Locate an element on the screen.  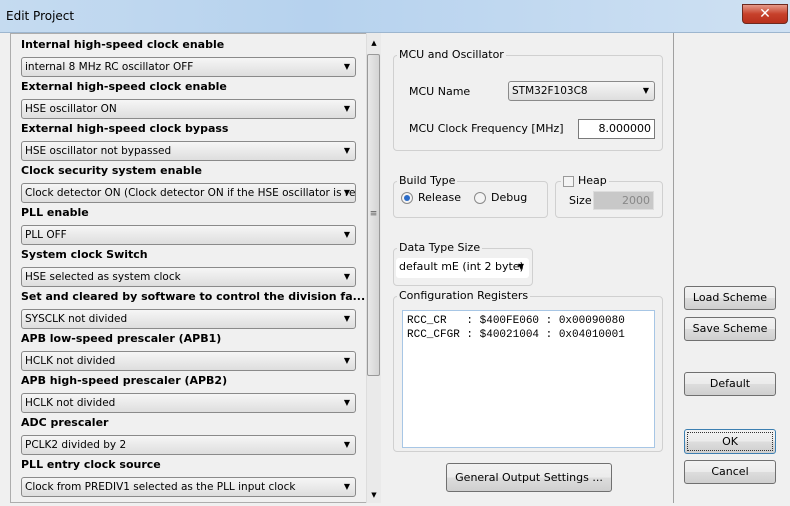
mcu-freq-input: 8.000000 is located at coordinates (616, 129).